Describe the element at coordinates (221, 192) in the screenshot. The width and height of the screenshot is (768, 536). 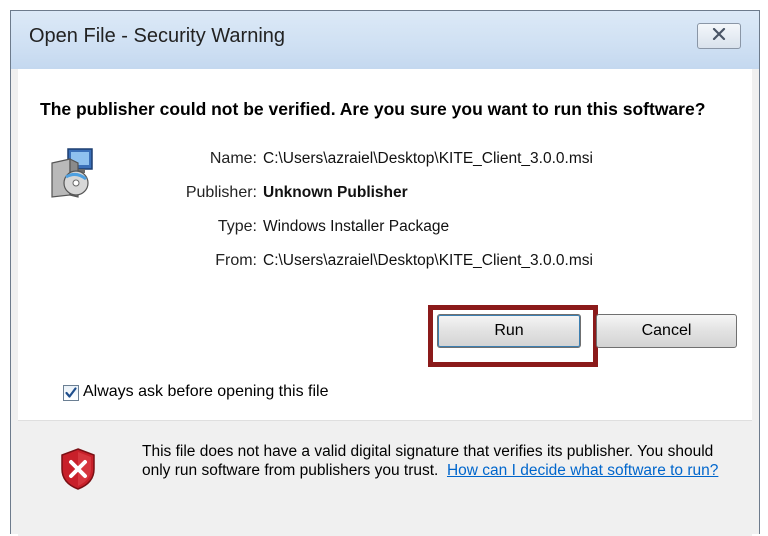
I see `detail-label: Publisher:` at that location.